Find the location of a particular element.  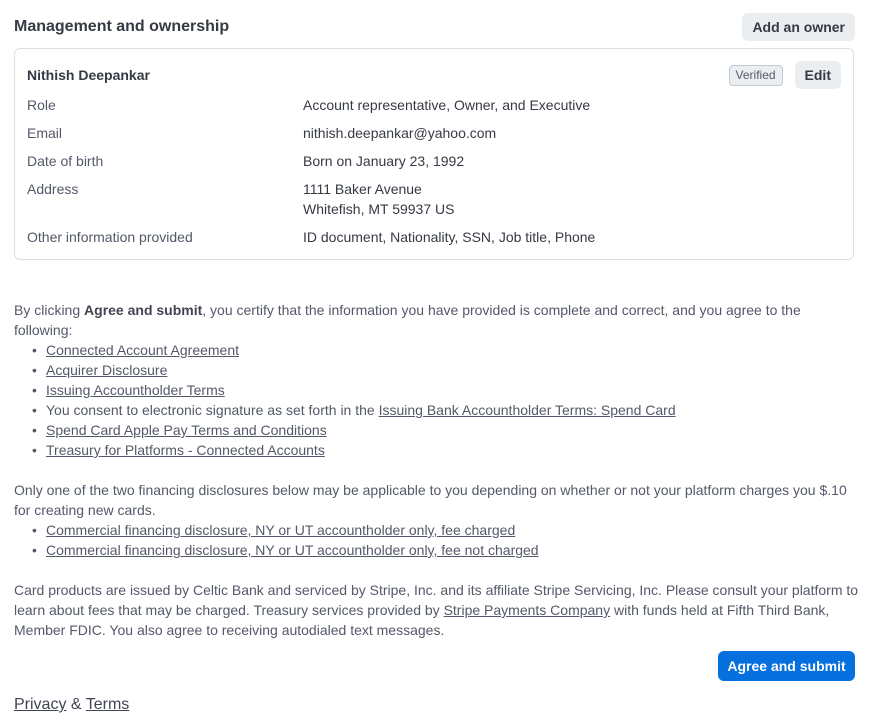

email-value: nithish.deepankar@yahoo.com is located at coordinates (400, 133).